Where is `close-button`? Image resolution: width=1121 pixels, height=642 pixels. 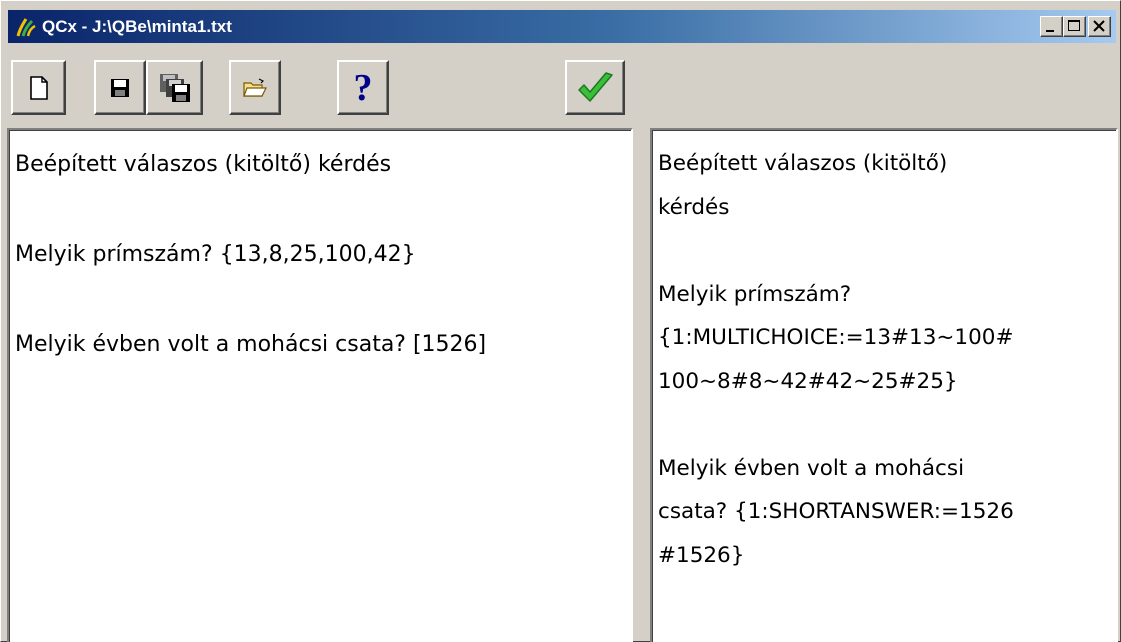
close-button is located at coordinates (1099, 26).